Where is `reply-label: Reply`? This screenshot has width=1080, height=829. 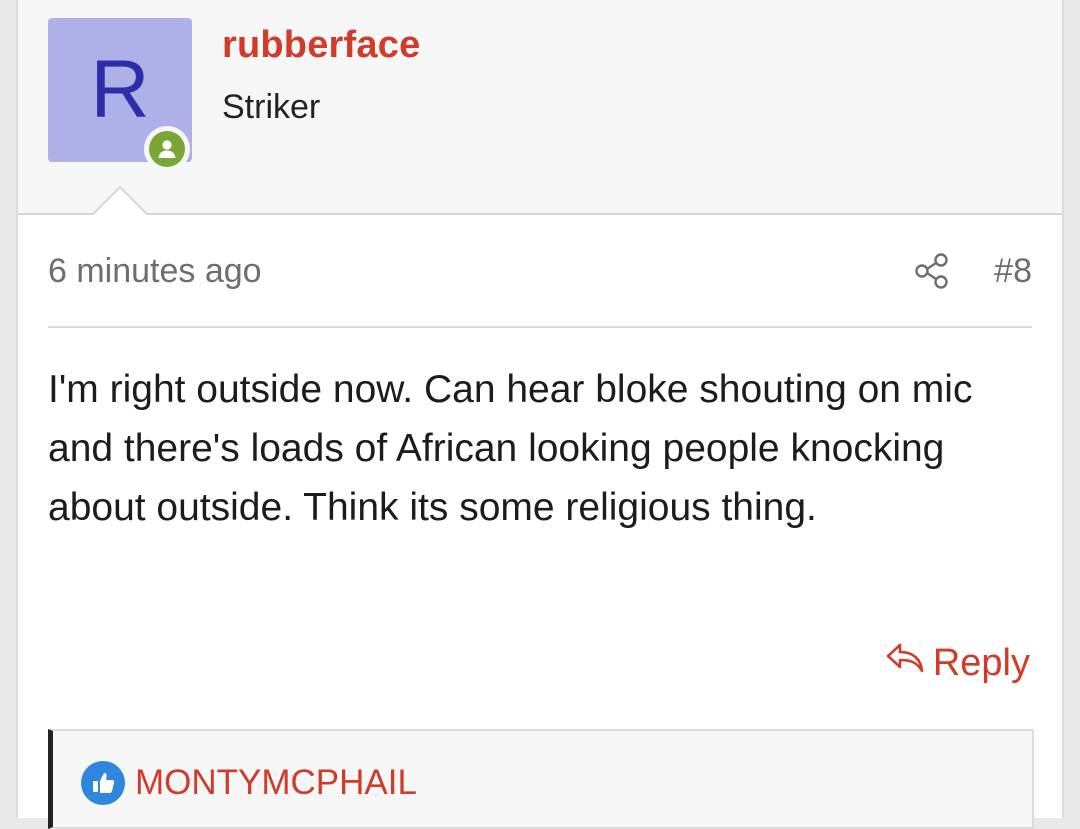
reply-label: Reply is located at coordinates (981, 662).